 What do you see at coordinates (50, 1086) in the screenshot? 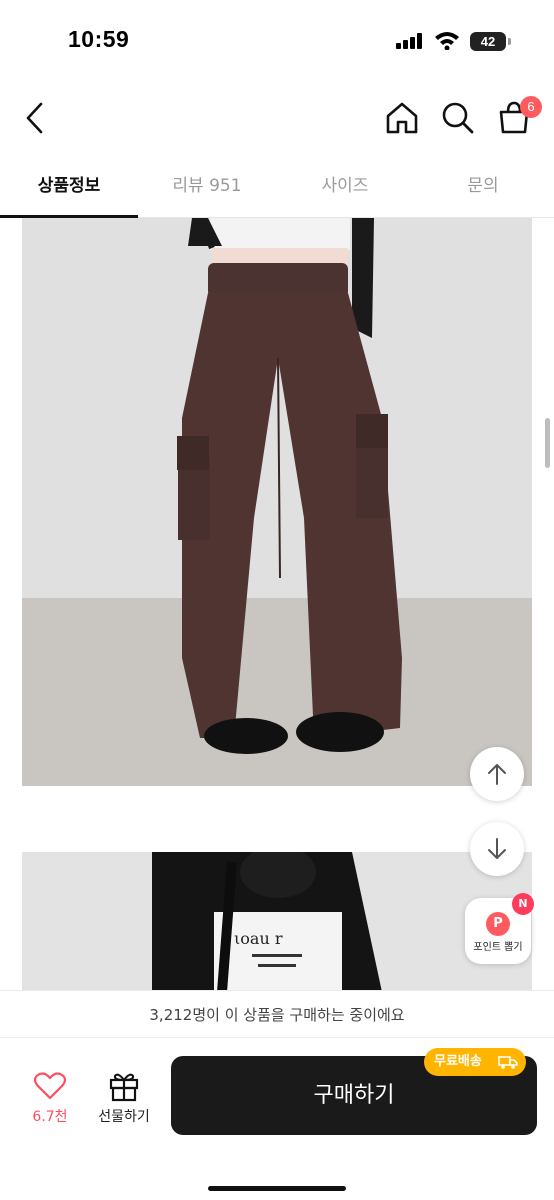
I see `heart-icon` at bounding box center [50, 1086].